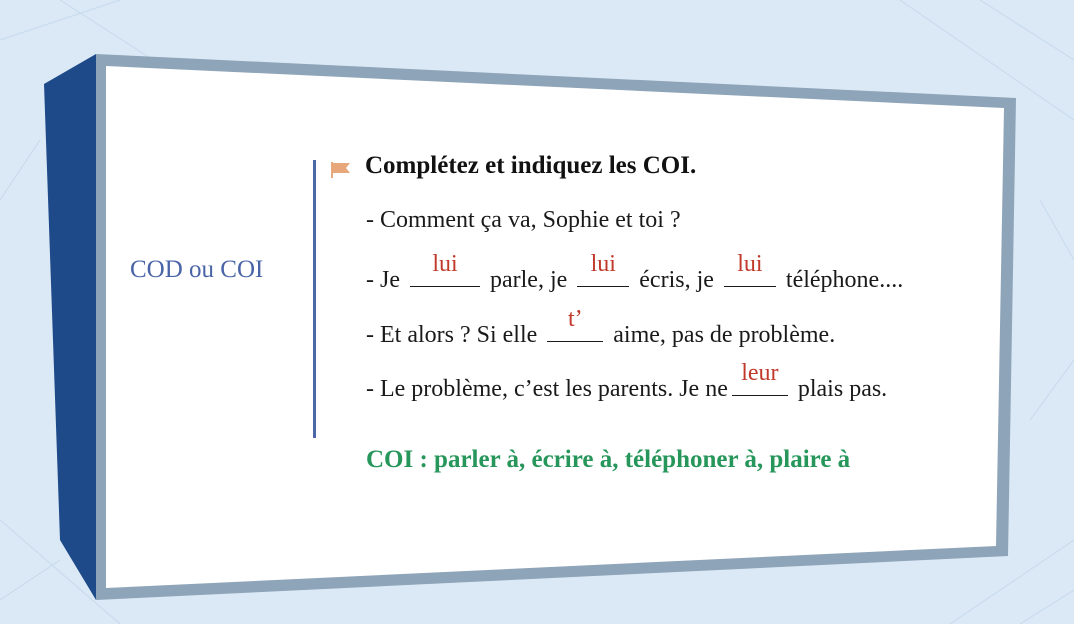  I want to click on exercise-line-1: - Comment ça va, Sophie et toi ?, so click(523, 220).